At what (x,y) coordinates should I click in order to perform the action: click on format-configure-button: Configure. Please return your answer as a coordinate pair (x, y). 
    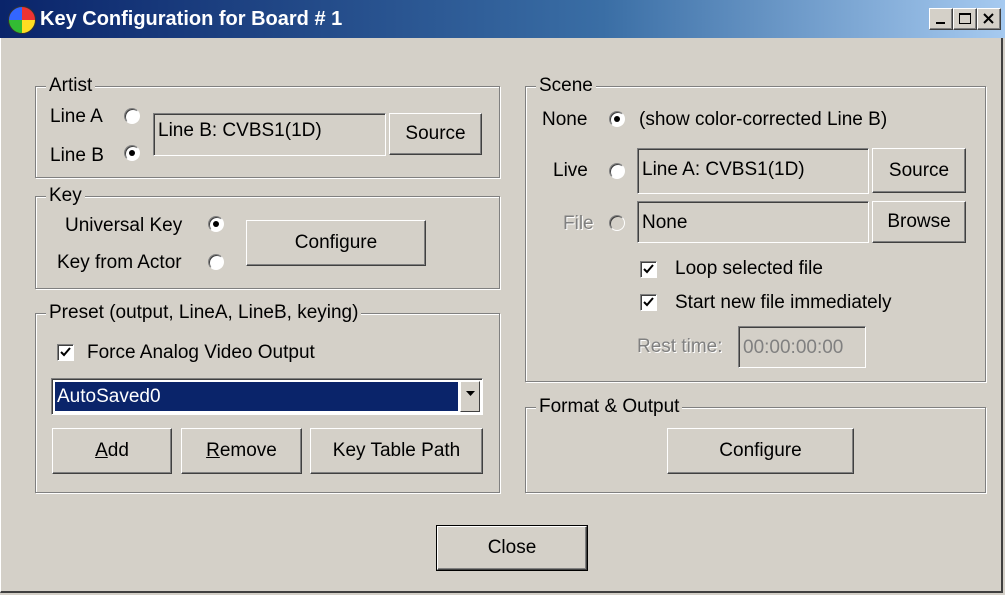
    Looking at the image, I should click on (760, 451).